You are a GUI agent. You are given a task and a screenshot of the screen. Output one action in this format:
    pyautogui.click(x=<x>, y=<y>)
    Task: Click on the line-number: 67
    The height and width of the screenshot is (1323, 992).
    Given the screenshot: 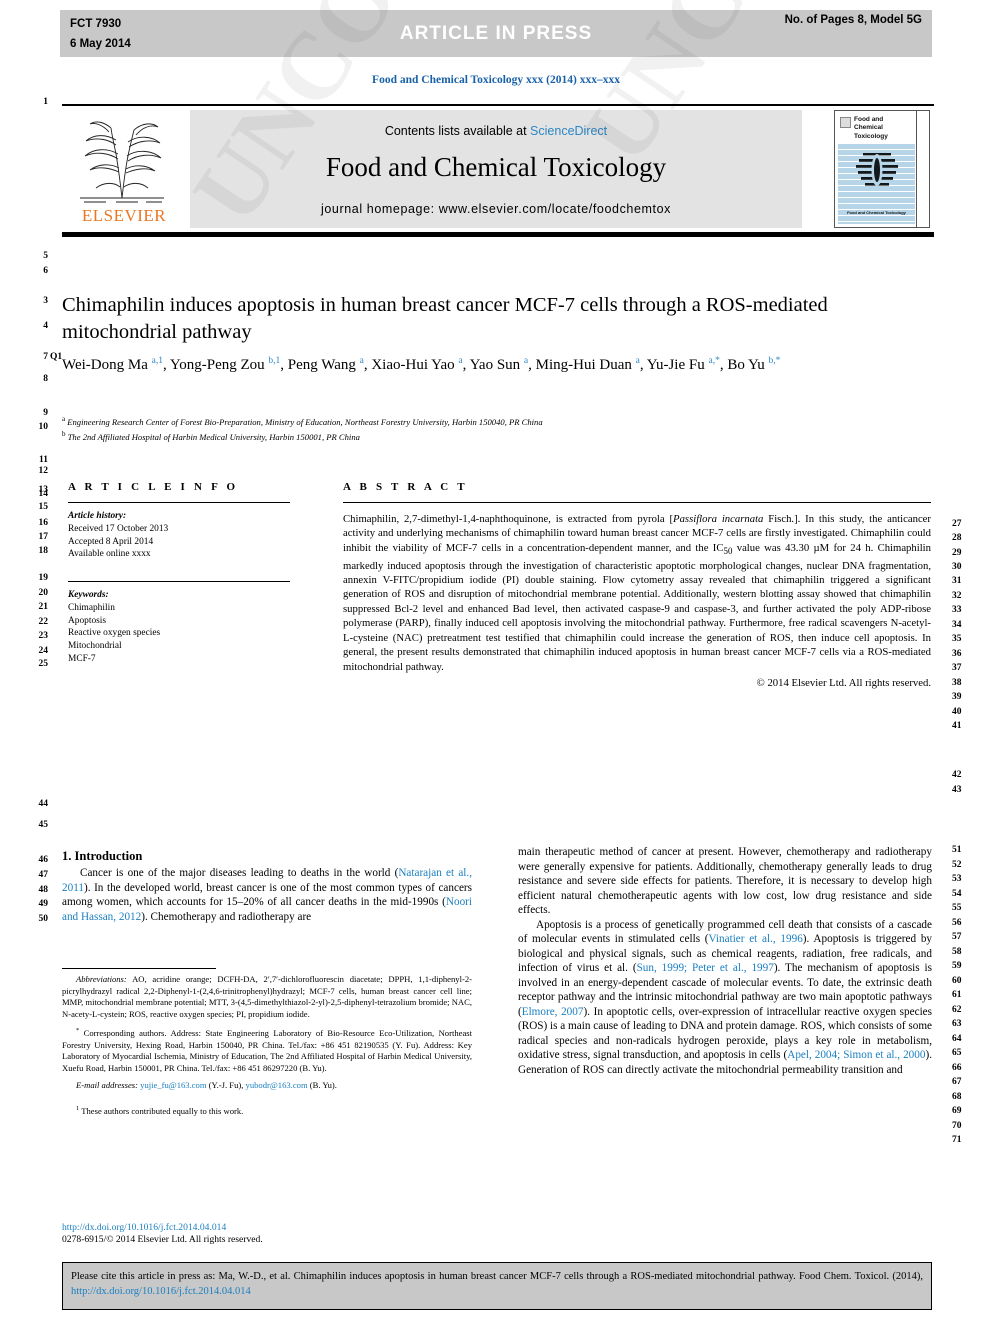 What is the action you would take?
    pyautogui.click(x=957, y=1082)
    